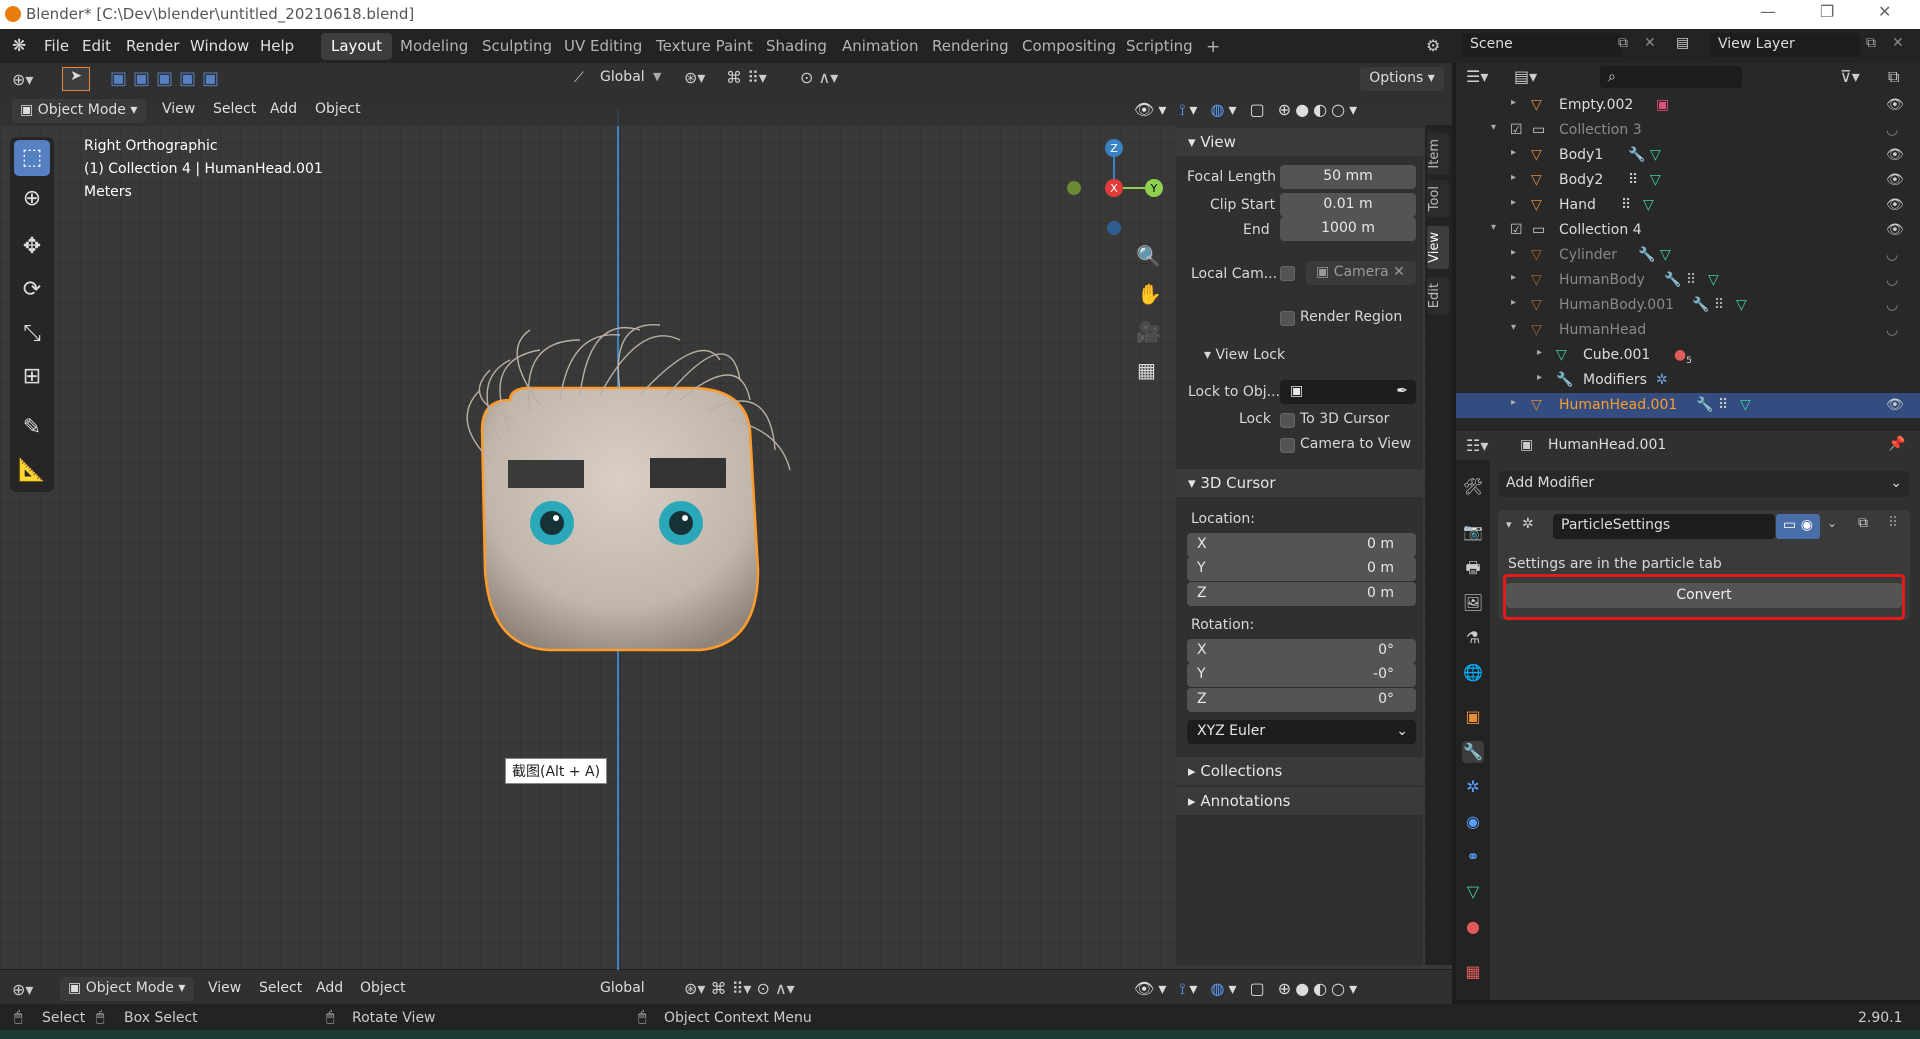  What do you see at coordinates (1473, 603) in the screenshot?
I see `view-layer-properties-icon: 🖼` at bounding box center [1473, 603].